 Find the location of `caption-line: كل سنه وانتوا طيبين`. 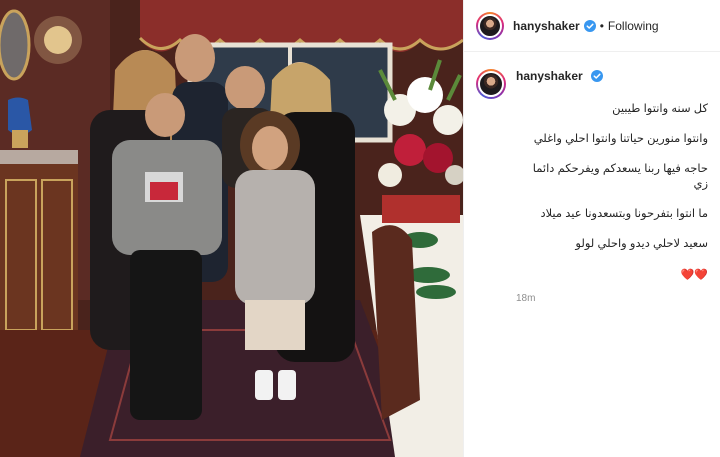

caption-line: كل سنه وانتوا طيبين is located at coordinates (660, 109).